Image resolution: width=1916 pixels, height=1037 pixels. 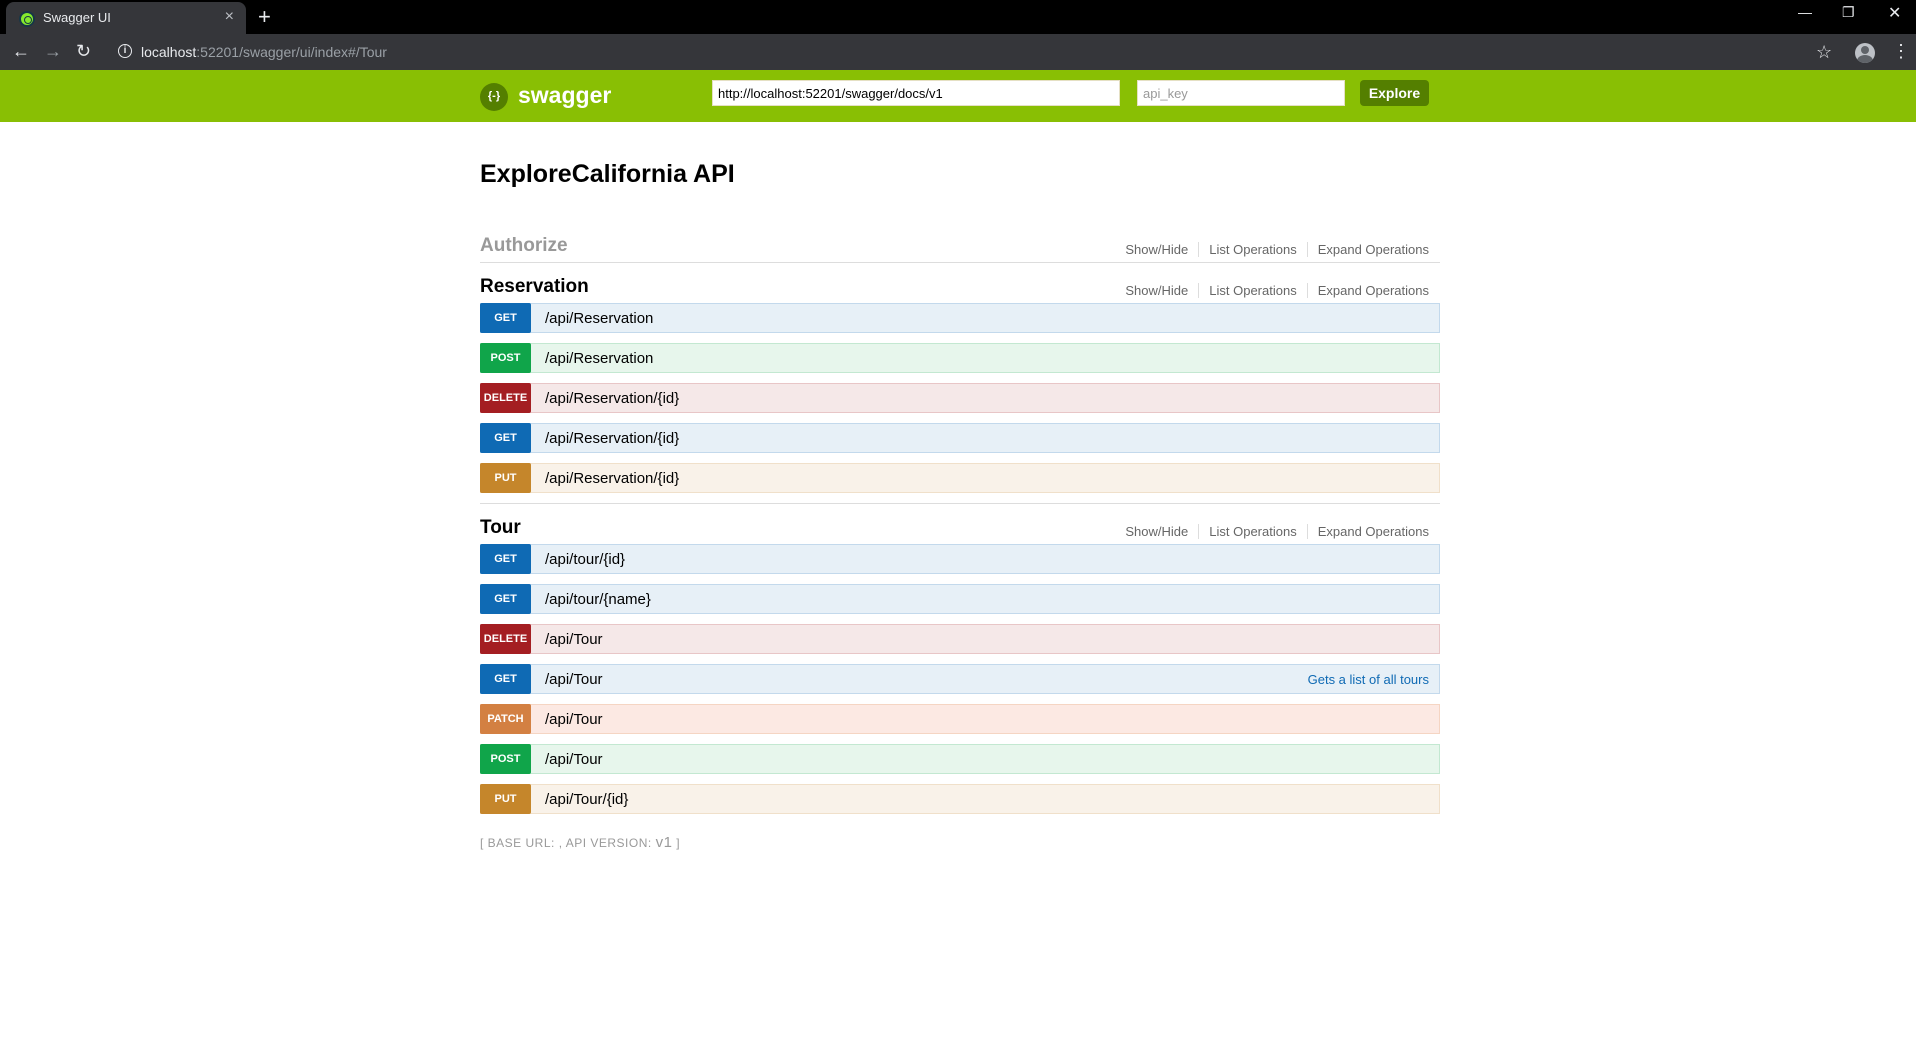 I want to click on swagger-logo-icon: {-}, so click(x=494, y=97).